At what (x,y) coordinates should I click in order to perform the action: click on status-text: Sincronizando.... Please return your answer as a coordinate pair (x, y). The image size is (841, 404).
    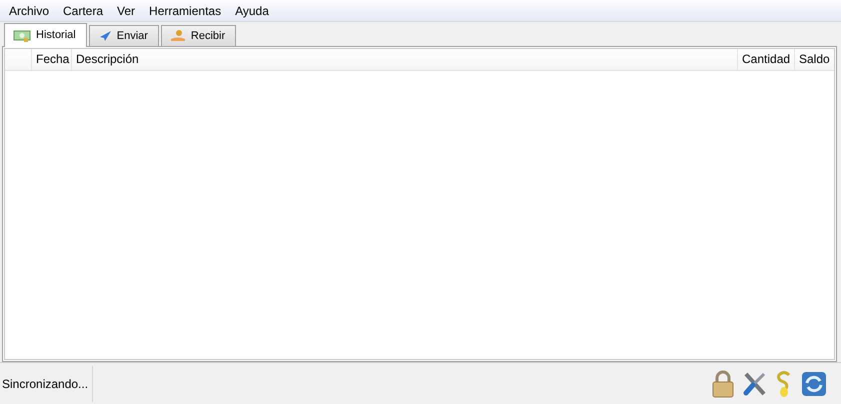
    Looking at the image, I should click on (48, 384).